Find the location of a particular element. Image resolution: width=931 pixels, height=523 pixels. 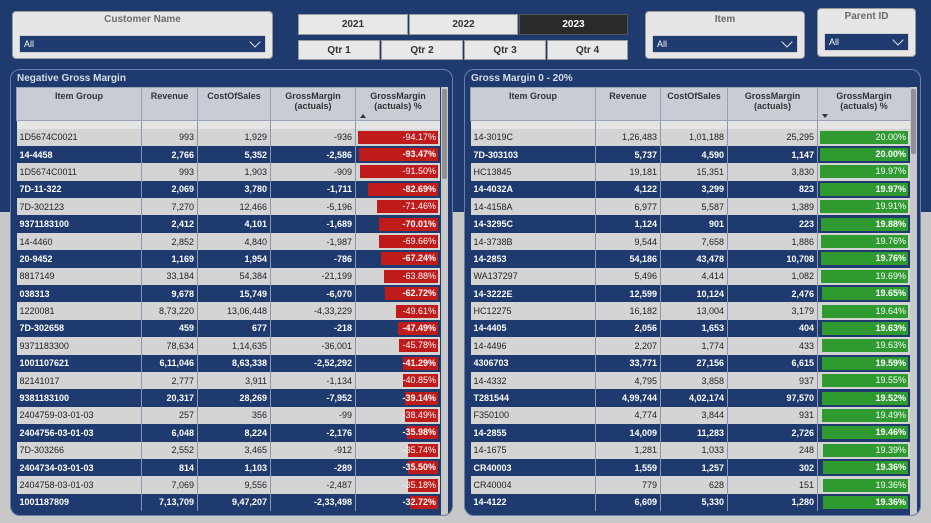

table-row: 038313 9,678 15,749 -6,070 -62.72% is located at coordinates (228, 294).